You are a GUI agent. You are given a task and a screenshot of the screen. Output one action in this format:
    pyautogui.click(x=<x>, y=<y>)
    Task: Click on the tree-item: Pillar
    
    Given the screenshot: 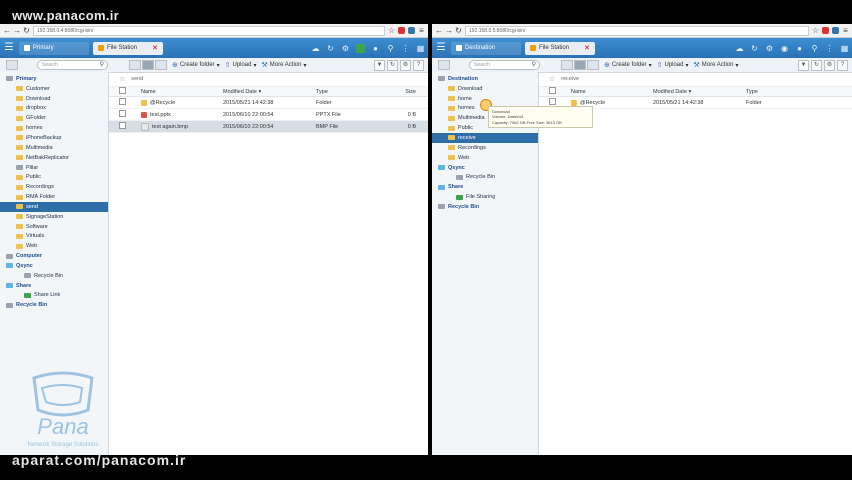 What is the action you would take?
    pyautogui.click(x=54, y=168)
    